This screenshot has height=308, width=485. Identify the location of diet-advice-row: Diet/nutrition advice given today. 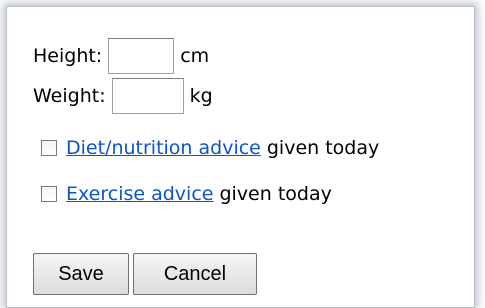
(210, 148).